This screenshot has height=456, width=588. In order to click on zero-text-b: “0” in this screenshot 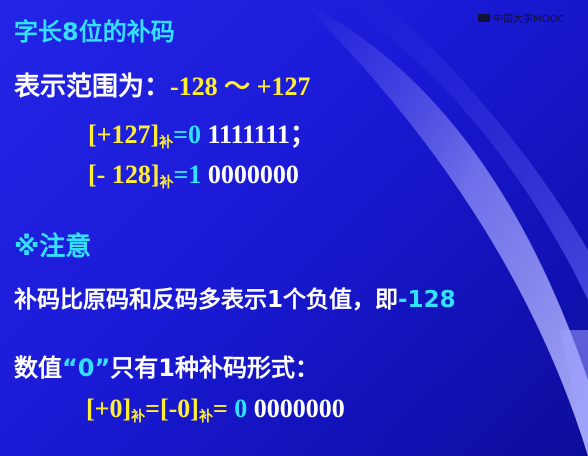, I will do `click(86, 368)`.